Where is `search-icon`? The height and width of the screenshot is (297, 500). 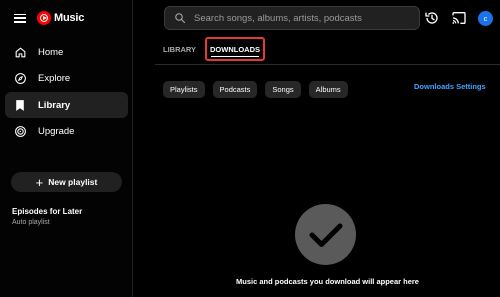 search-icon is located at coordinates (180, 18).